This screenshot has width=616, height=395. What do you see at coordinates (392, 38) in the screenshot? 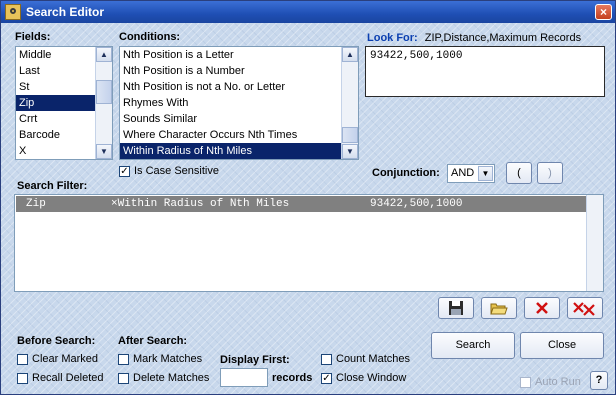
I see `look-for-label: Look For:` at bounding box center [392, 38].